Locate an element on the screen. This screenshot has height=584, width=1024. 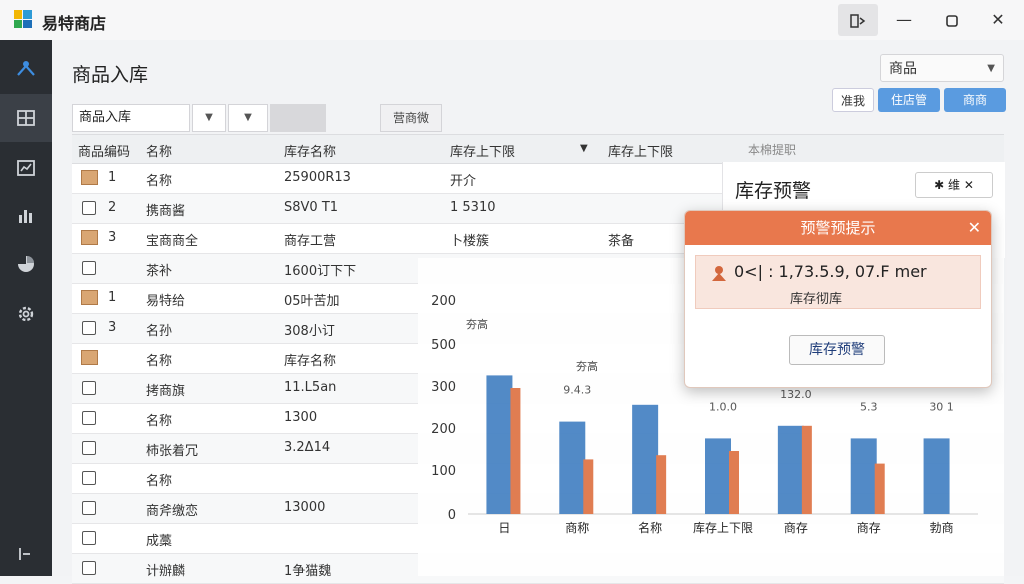
sidebar-item-settings is located at coordinates (26, 314).